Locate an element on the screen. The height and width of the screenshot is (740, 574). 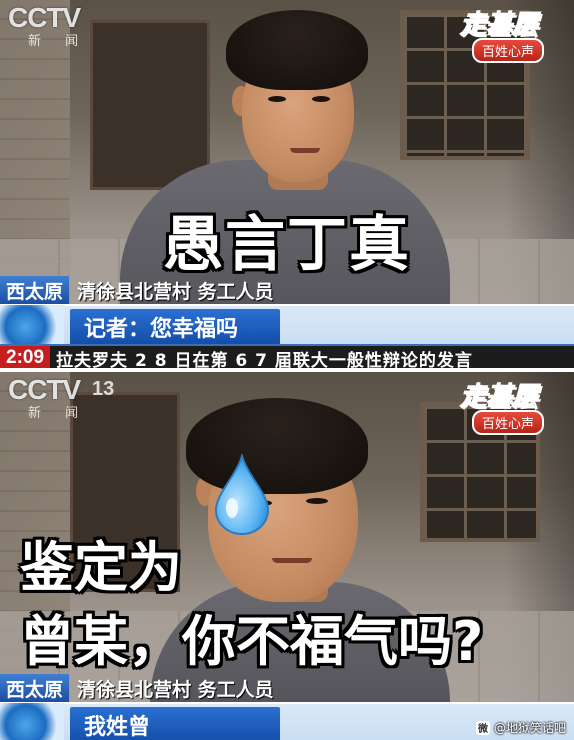
quote-text: 记者：您幸福吗 is located at coordinates (175, 327).